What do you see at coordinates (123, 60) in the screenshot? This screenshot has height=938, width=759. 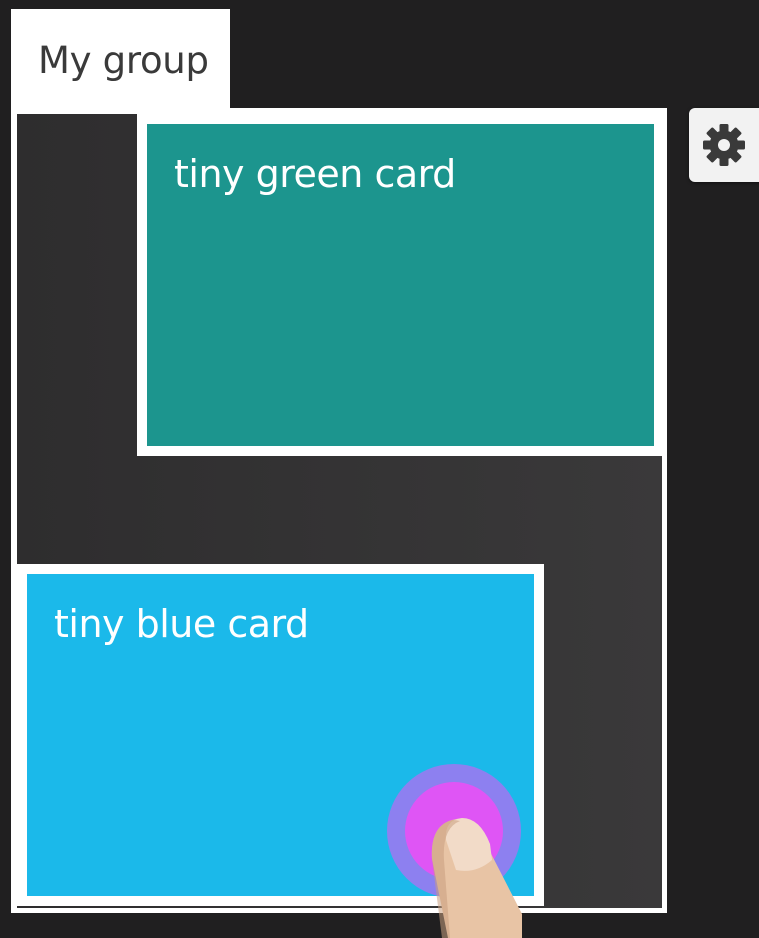 I see `group-title: My group` at bounding box center [123, 60].